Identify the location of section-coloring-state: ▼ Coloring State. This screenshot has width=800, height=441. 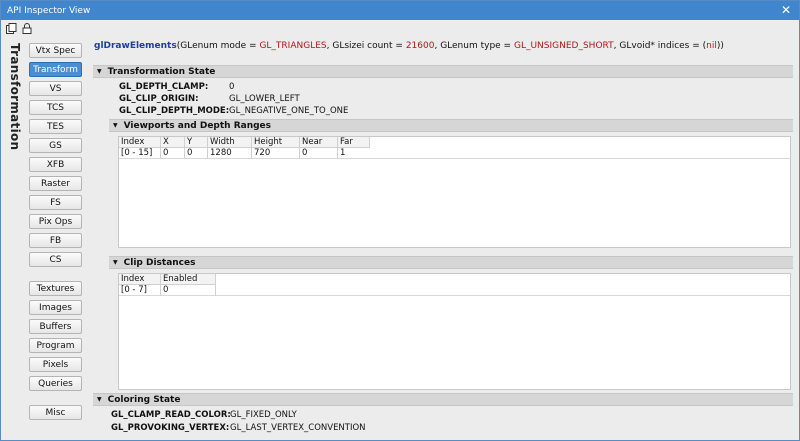
(443, 399).